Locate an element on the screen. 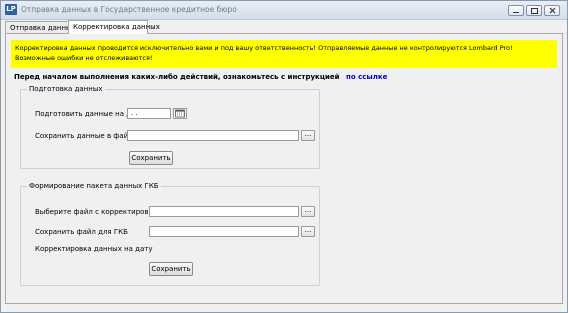 This screenshot has height=313, width=568. corrections-file-input is located at coordinates (224, 211).